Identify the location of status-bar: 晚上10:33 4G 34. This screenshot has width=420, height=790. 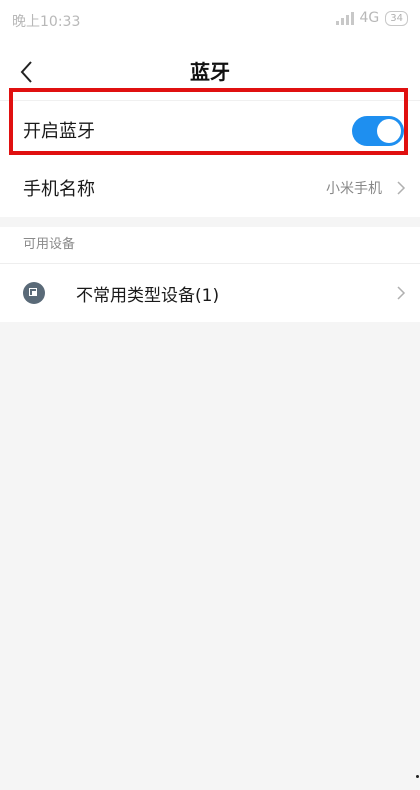
(210, 20).